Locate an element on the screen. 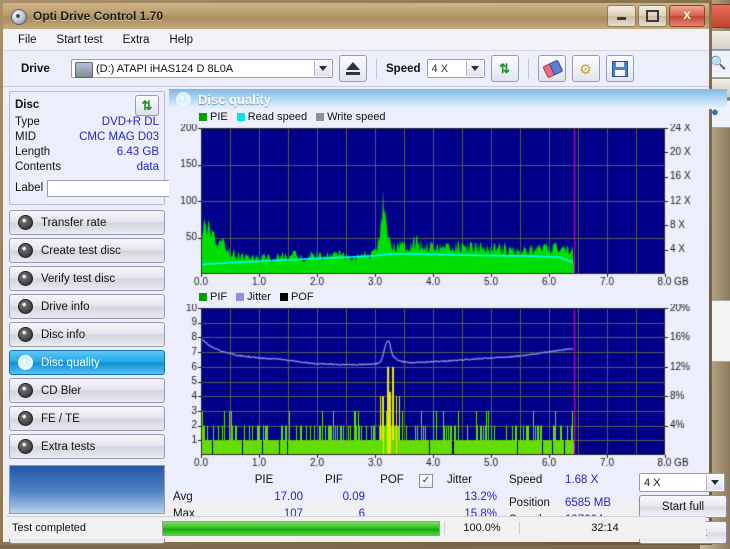  refresh-button: ⇅ is located at coordinates (504, 68).